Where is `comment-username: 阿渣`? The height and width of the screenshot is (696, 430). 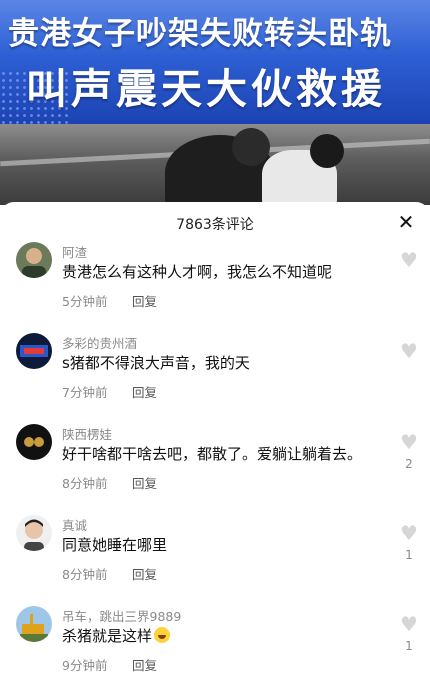 comment-username: 阿渣 is located at coordinates (74, 251).